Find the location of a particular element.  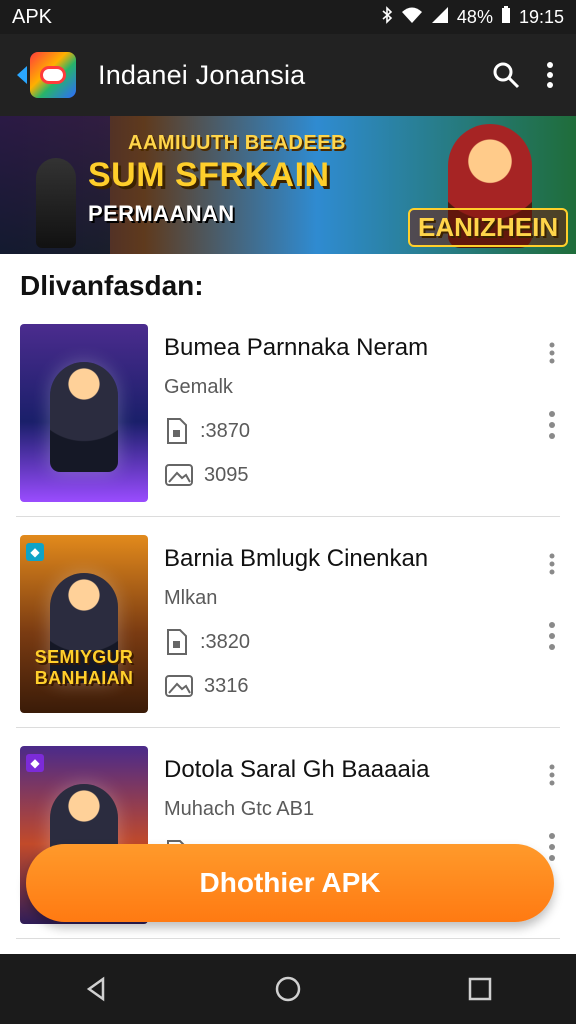

thumbnail-caption: SEMIYGUR BANHAIAN is located at coordinates (84, 667).